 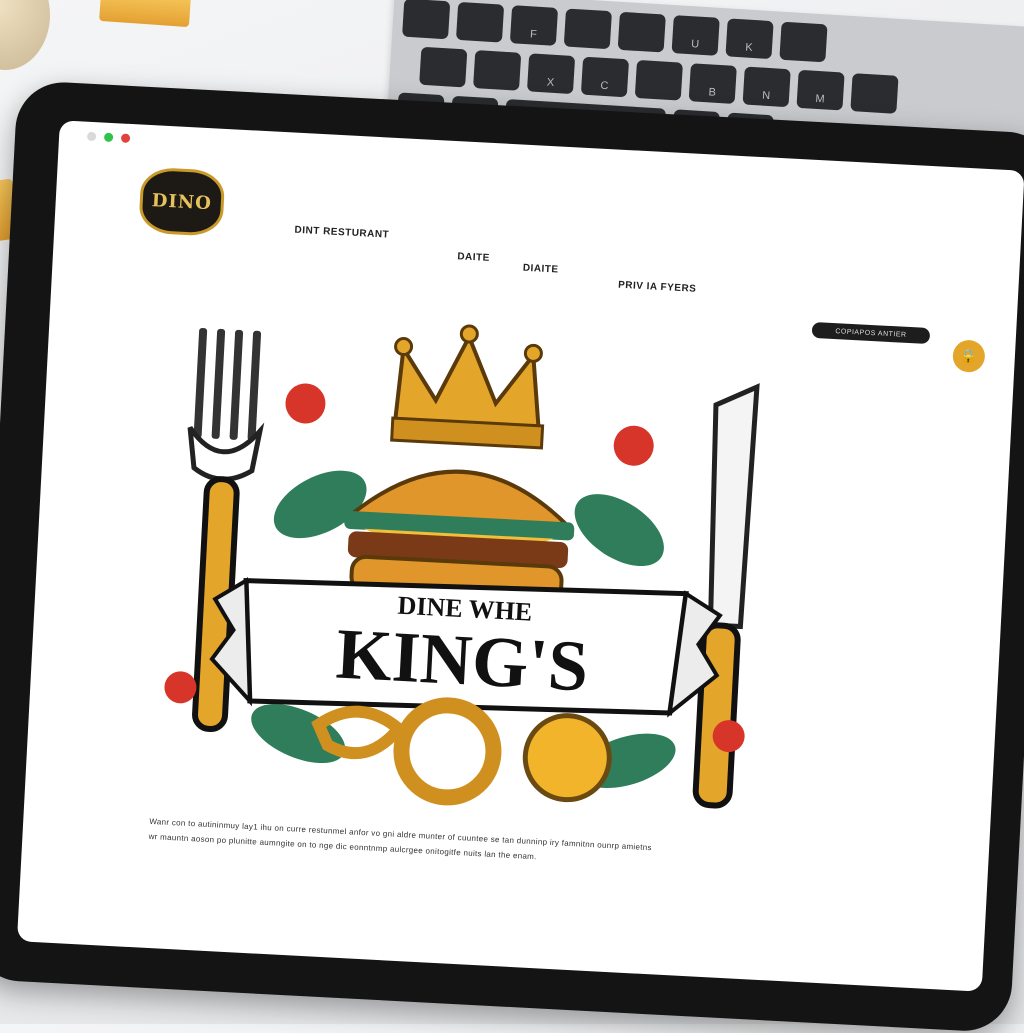 I want to click on window-controls, so click(x=108, y=137).